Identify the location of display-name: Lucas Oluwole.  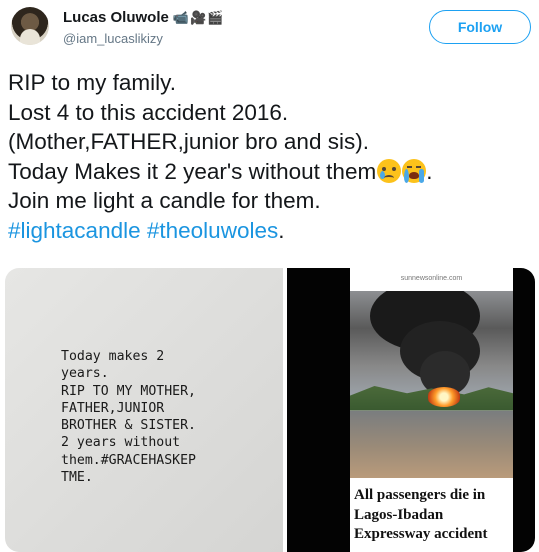
(116, 17).